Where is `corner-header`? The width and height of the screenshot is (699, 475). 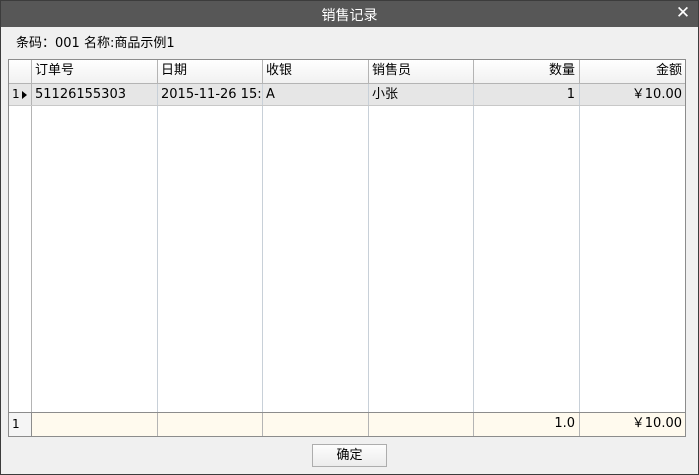 corner-header is located at coordinates (20, 71).